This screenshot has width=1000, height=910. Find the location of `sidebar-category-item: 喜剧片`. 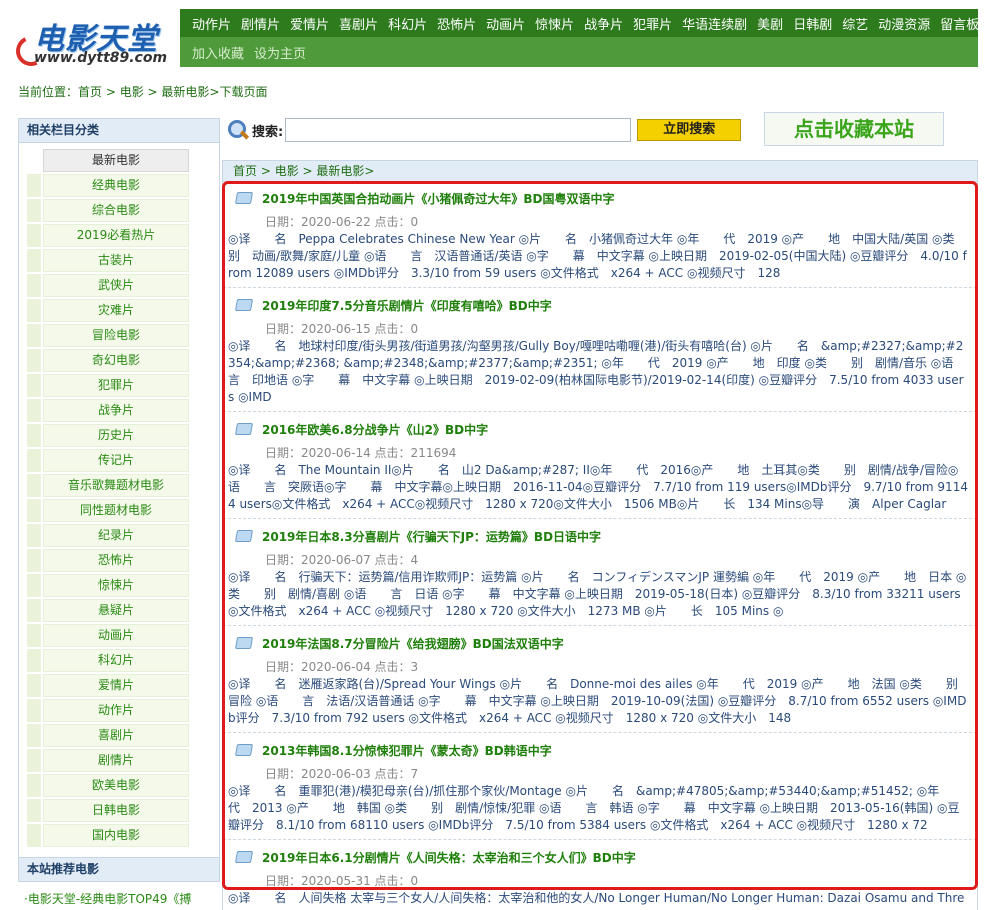

sidebar-category-item: 喜剧片 is located at coordinates (123, 735).